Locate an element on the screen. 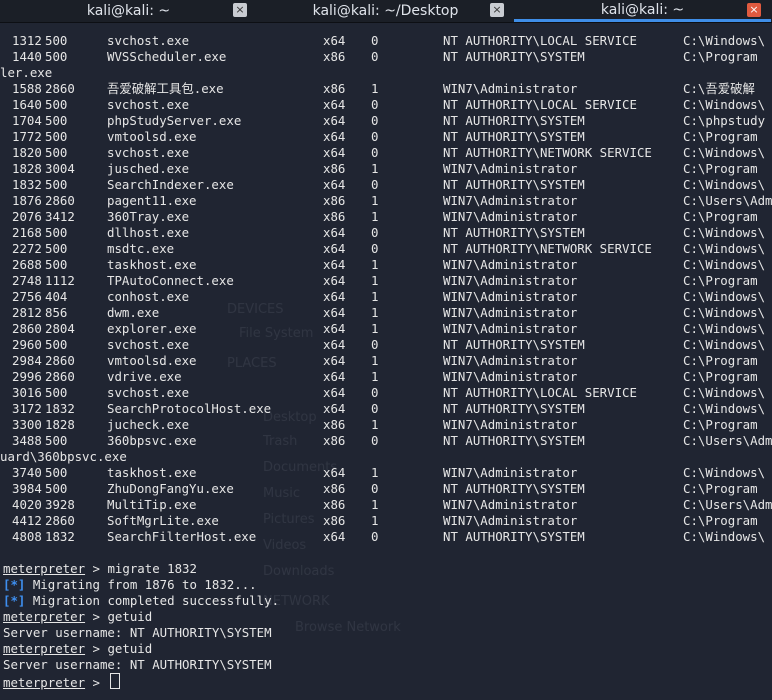 This screenshot has height=700, width=772. process-pid: 3016 is located at coordinates (27, 392).